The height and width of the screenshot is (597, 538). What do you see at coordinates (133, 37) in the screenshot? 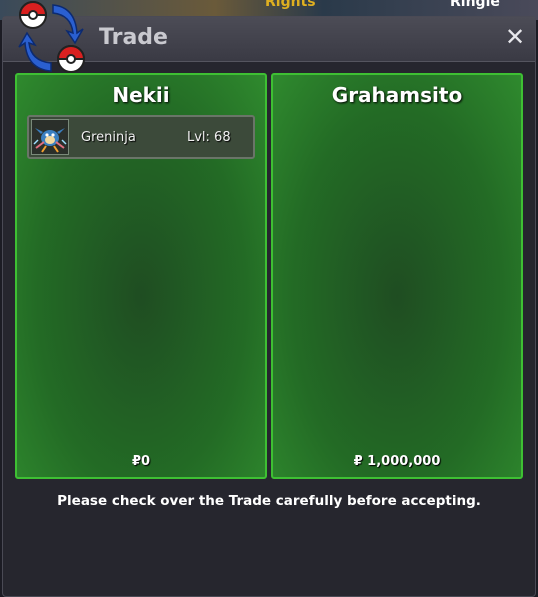
I see `window-title: Trade` at bounding box center [133, 37].